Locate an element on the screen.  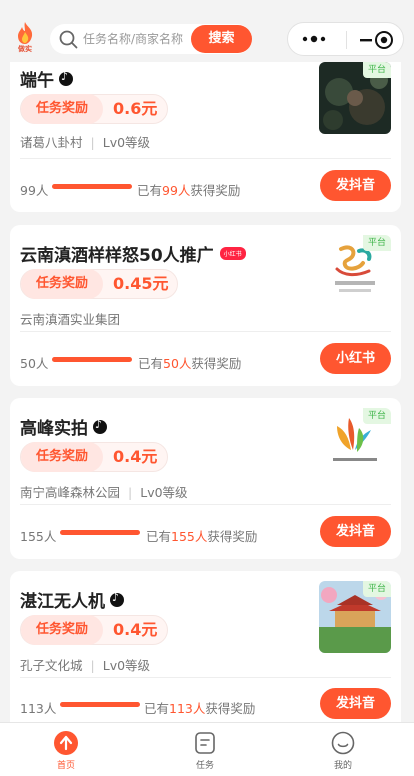
task-title: 高峰实拍 is located at coordinates (63, 426).